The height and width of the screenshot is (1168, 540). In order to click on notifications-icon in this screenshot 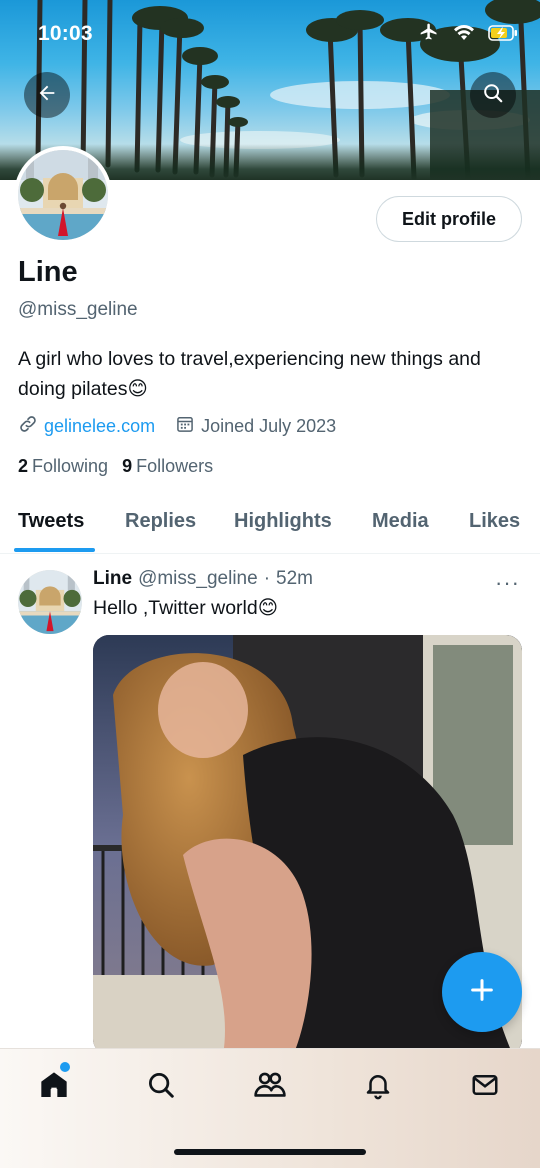, I will do `click(378, 1085)`.